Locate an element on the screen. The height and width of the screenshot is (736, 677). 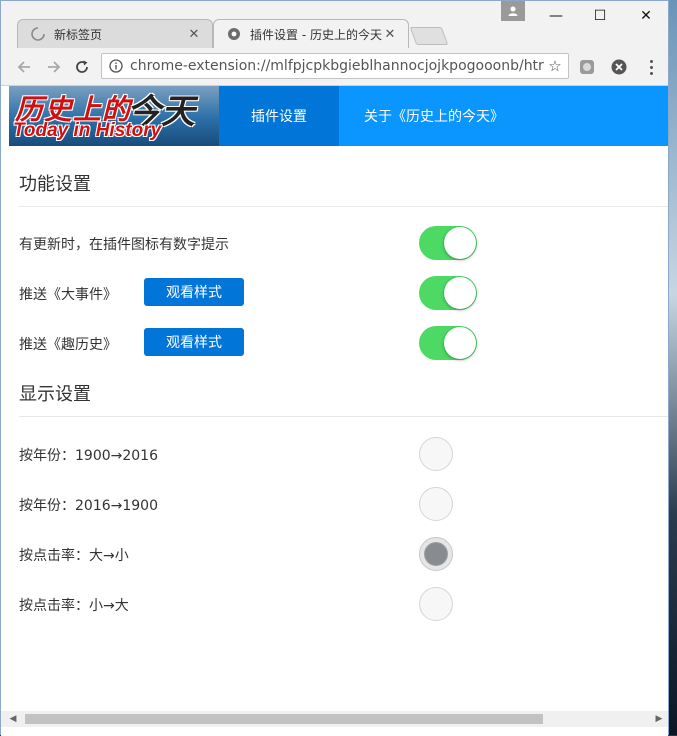
radio-clicks-asc is located at coordinates (436, 604).